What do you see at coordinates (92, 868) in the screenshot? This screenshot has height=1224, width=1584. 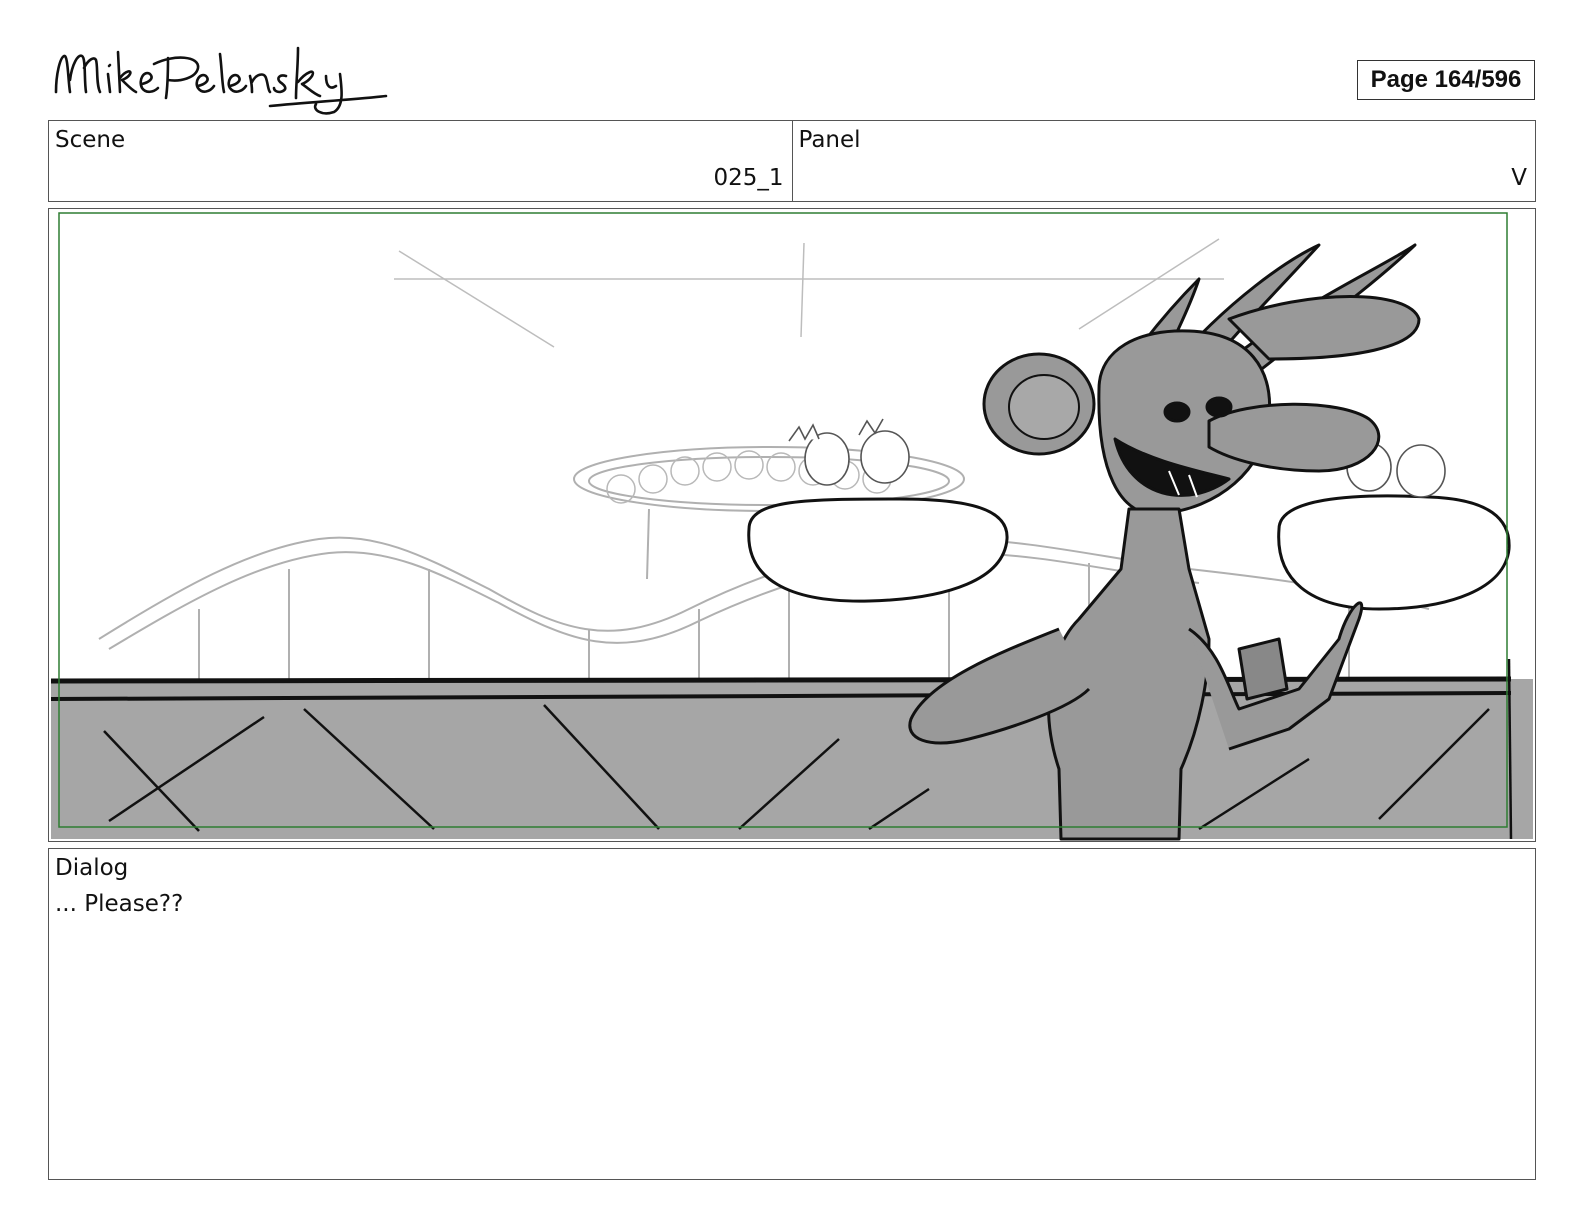 I see `dialog-label: Dialog` at bounding box center [92, 868].